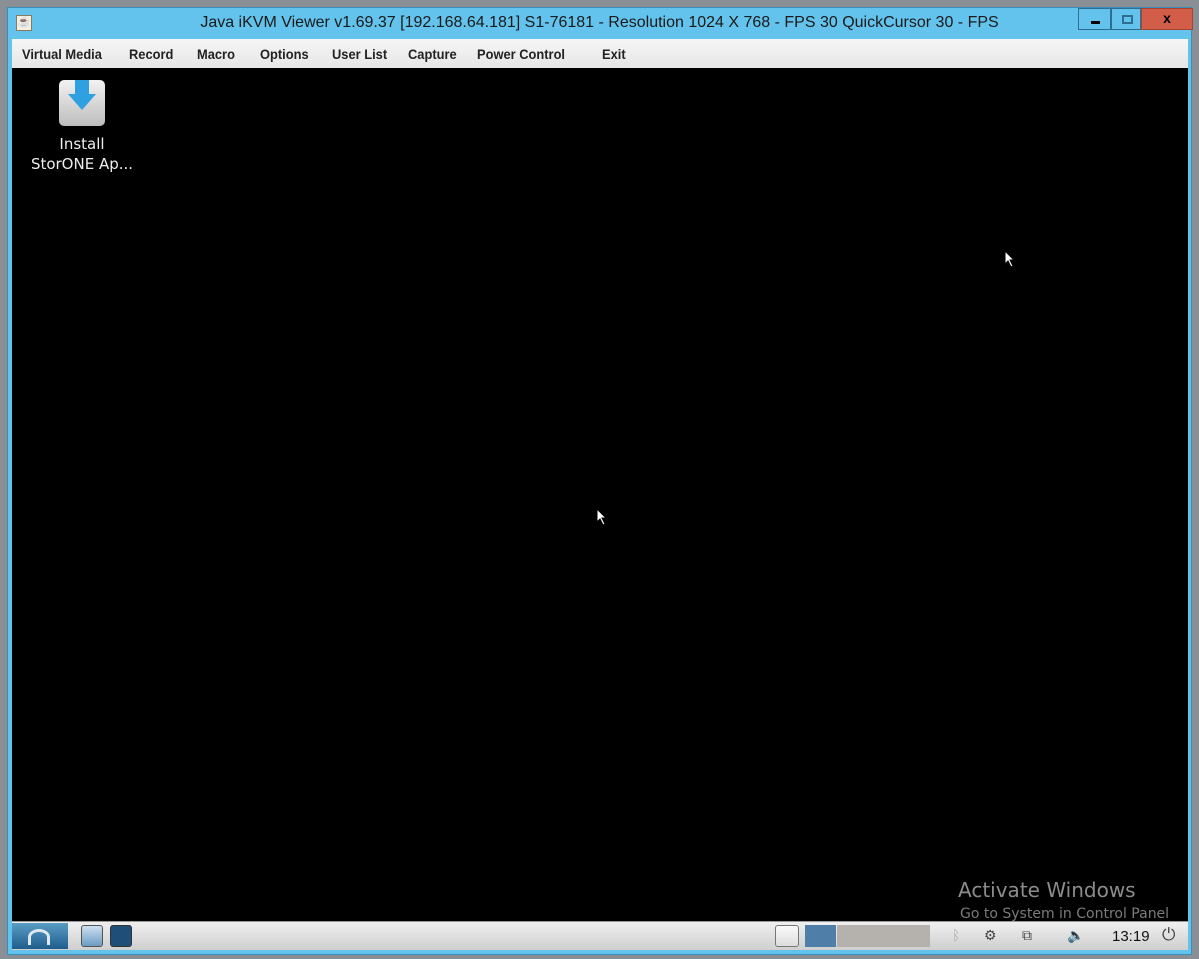 Image resolution: width=1199 pixels, height=959 pixels. Describe the element at coordinates (1131, 936) in the screenshot. I see `clock: 13:19` at that location.